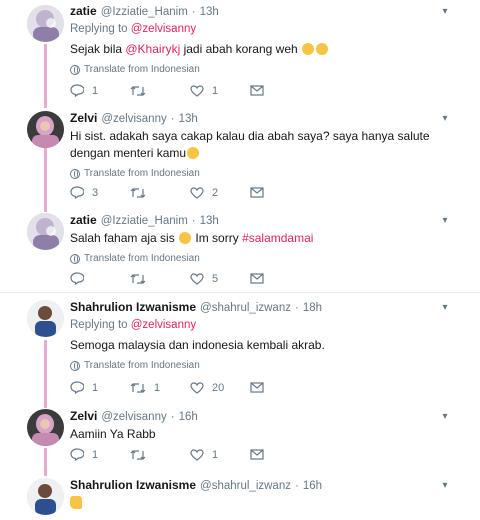 The width and height of the screenshot is (480, 520). What do you see at coordinates (95, 454) in the screenshot?
I see `reply-count: 1` at bounding box center [95, 454].